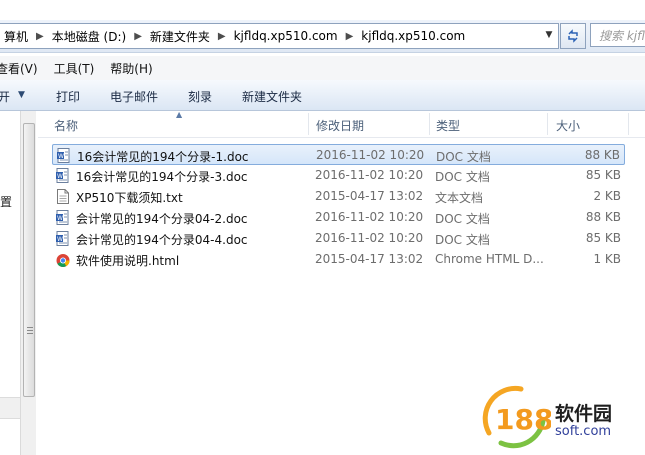 The image size is (645, 455). I want to click on email-button: 电子邮件, so click(134, 96).